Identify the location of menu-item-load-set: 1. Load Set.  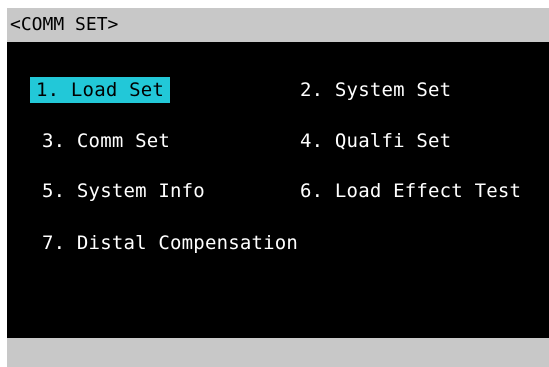
(100, 90).